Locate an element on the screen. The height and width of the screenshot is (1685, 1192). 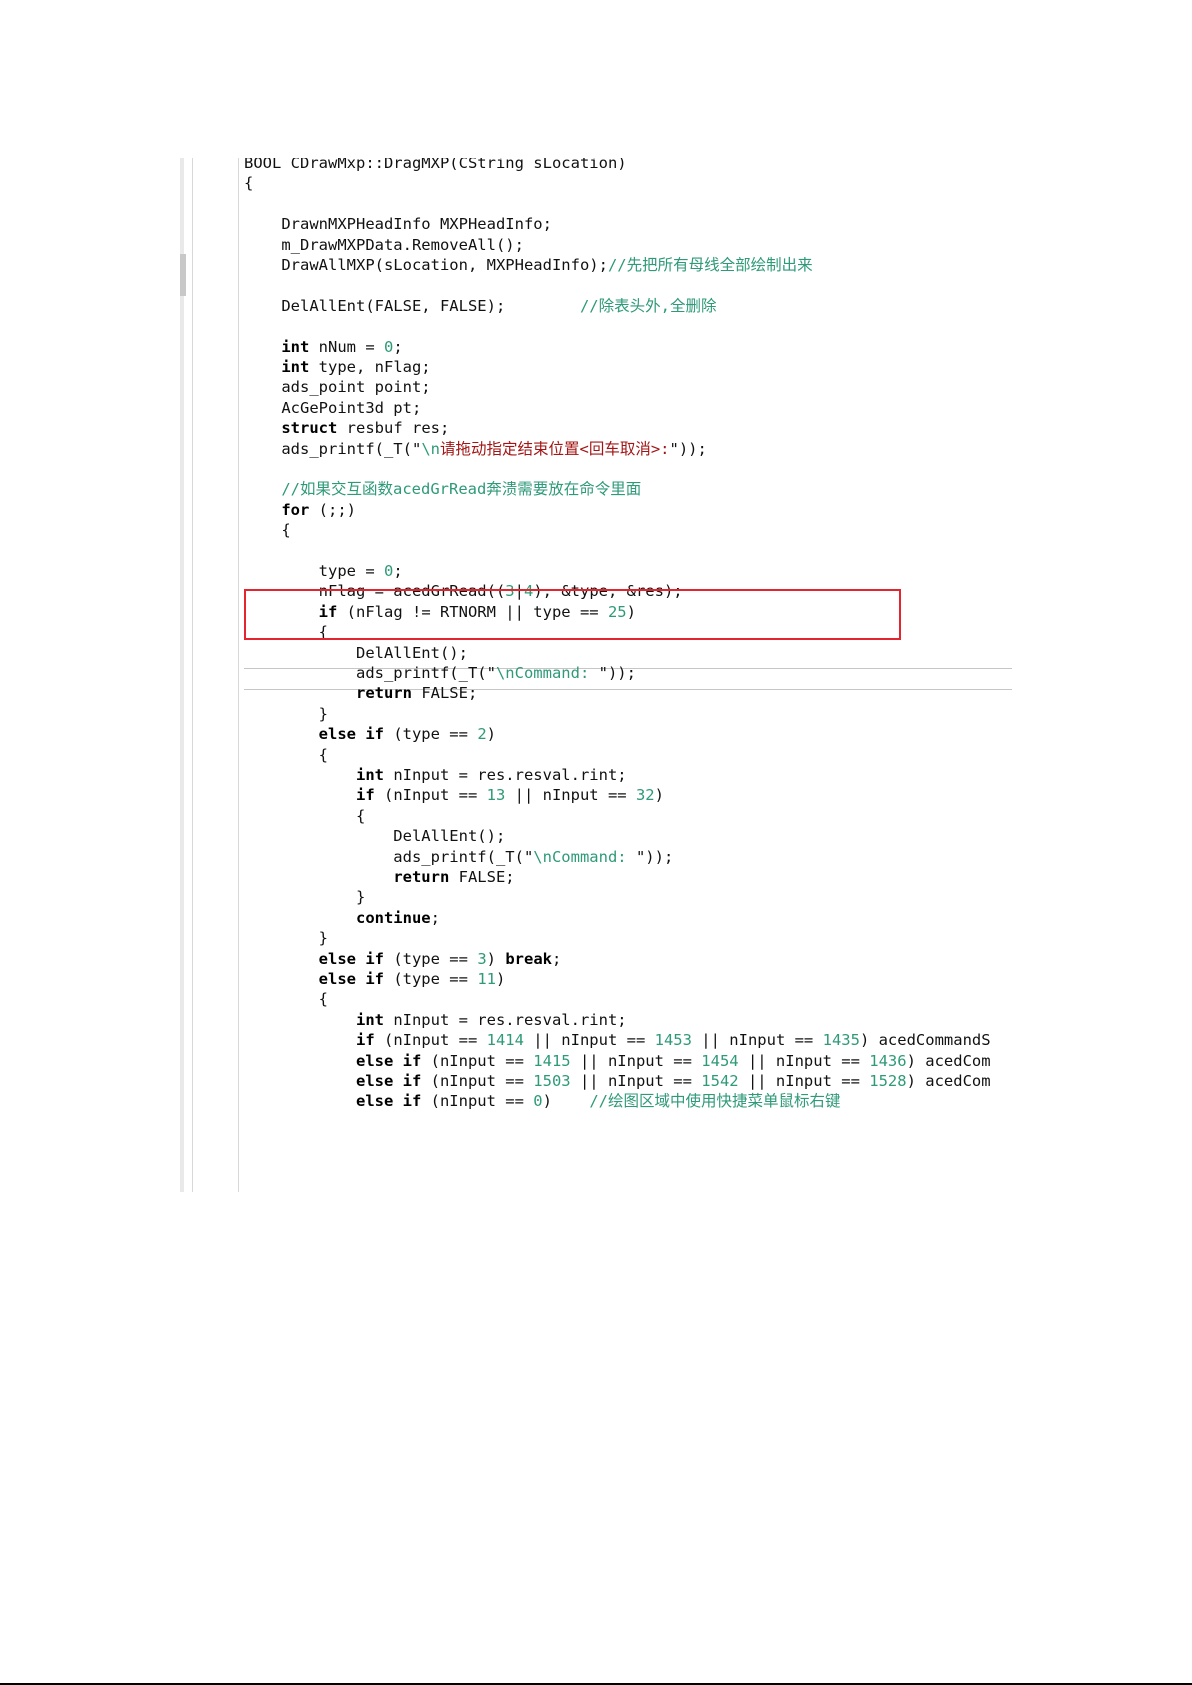
code-token: 1415 is located at coordinates (552, 1060).